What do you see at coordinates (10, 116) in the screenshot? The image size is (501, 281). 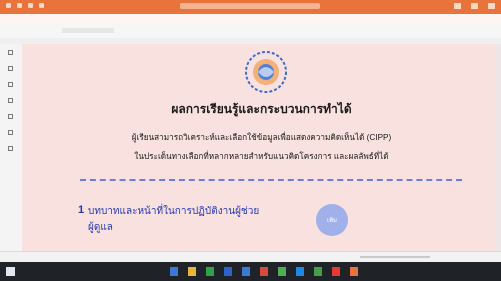 I see `highlight-icon` at bounding box center [10, 116].